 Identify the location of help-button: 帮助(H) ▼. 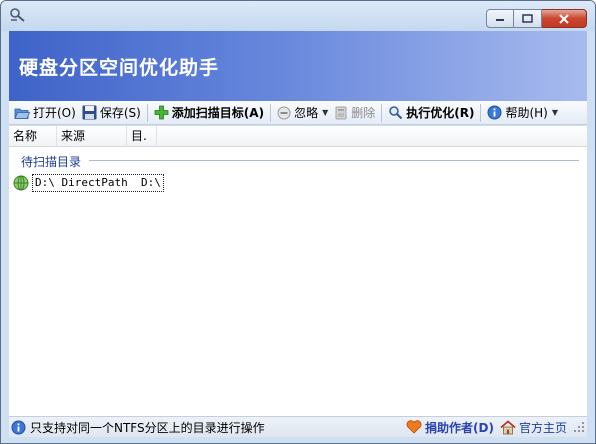
(522, 113).